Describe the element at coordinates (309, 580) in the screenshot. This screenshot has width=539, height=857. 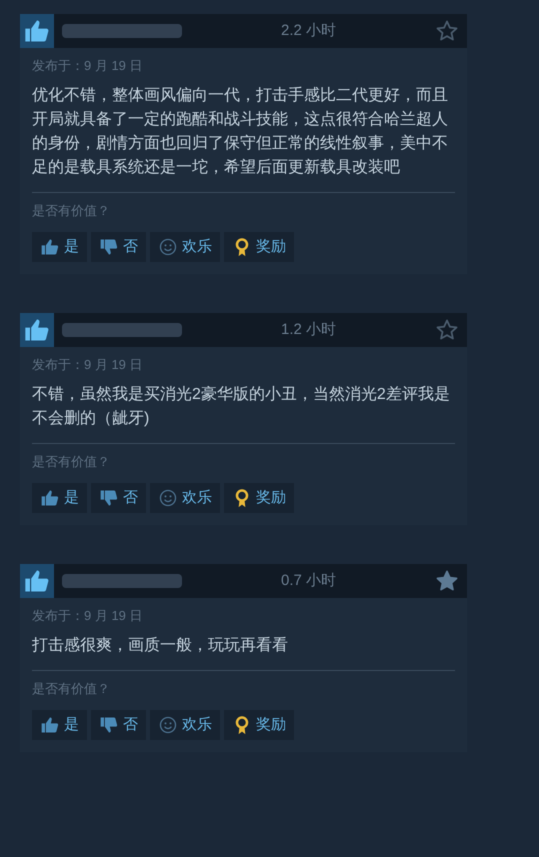
I see `playtime-text: 0.7 小时` at that location.